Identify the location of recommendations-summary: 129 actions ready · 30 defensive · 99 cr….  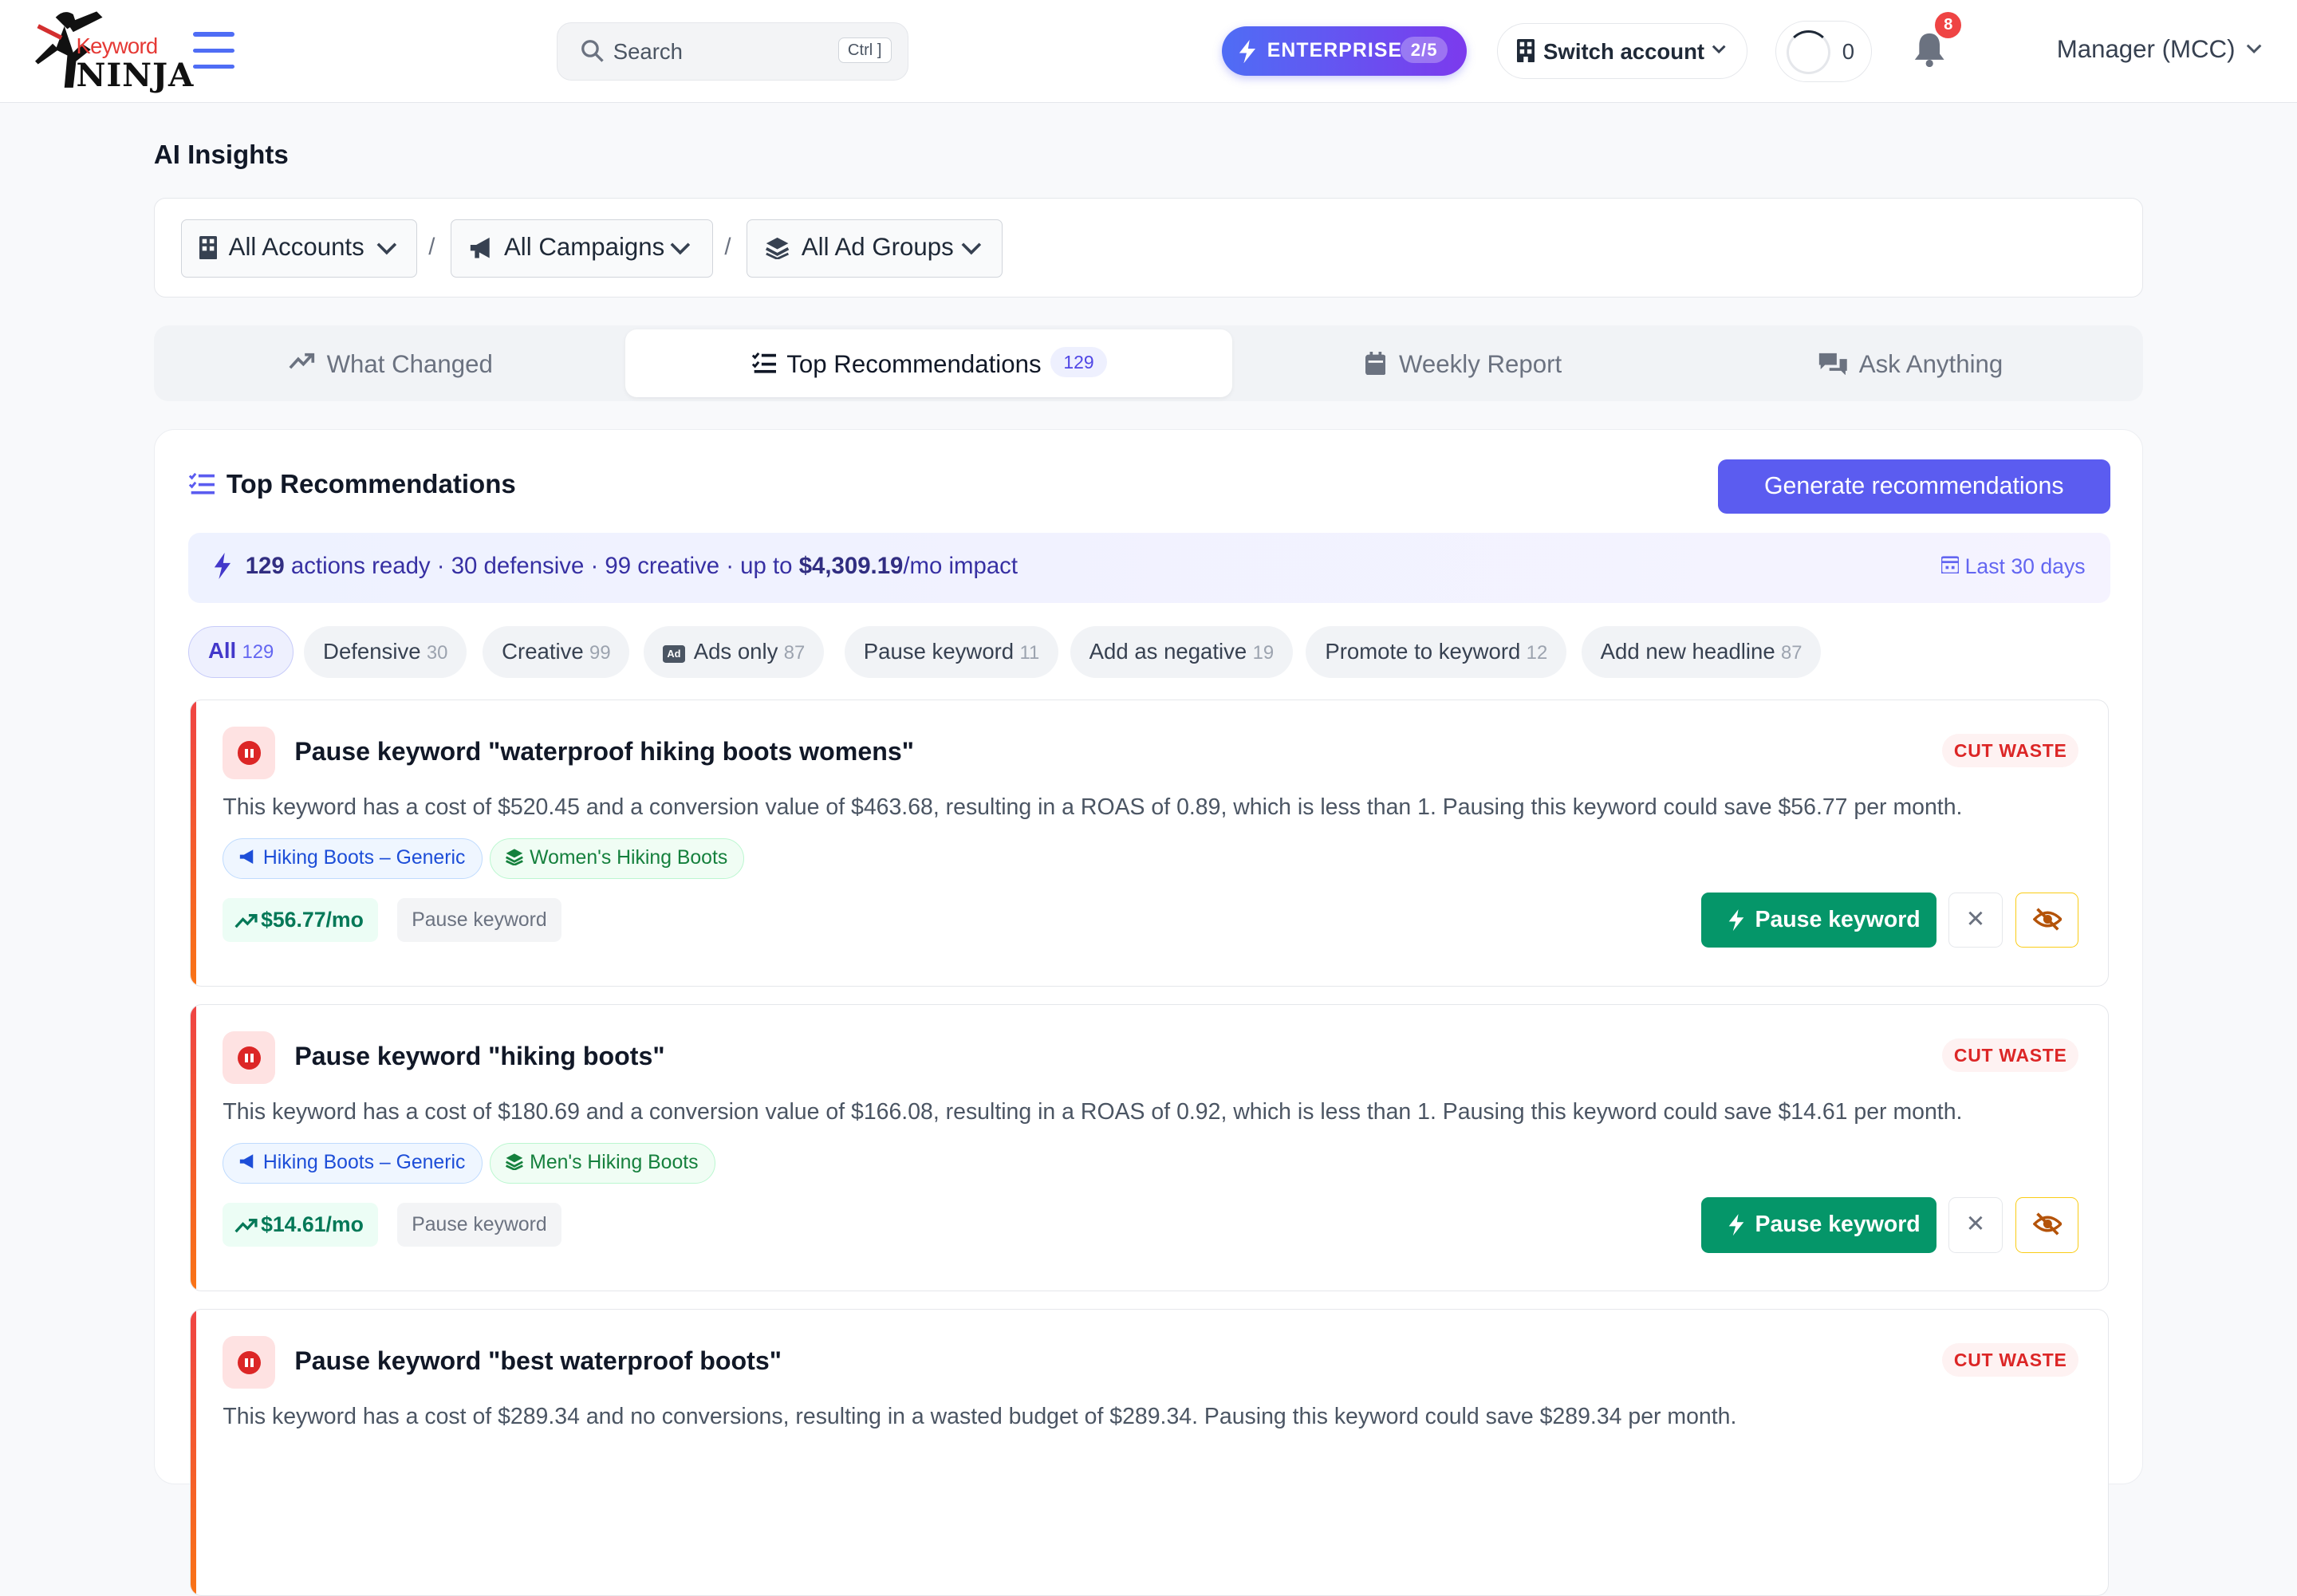
(1149, 567).